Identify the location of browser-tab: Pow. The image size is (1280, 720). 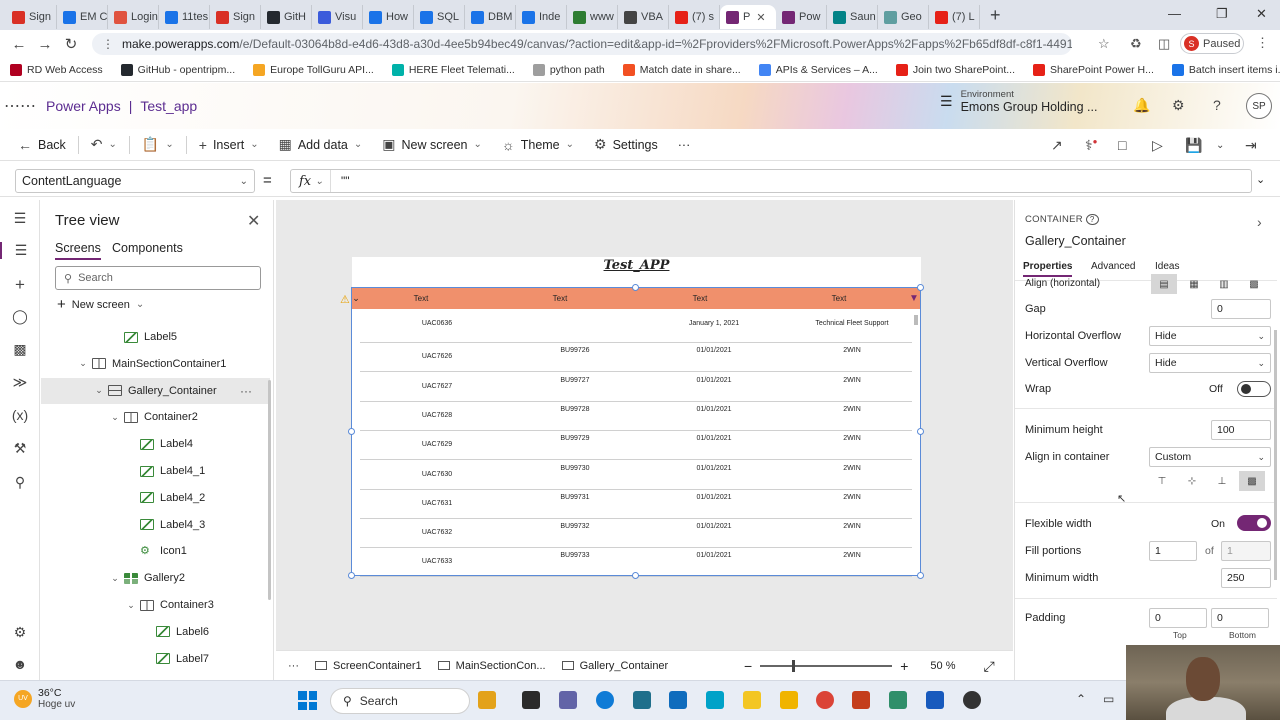
(801, 17).